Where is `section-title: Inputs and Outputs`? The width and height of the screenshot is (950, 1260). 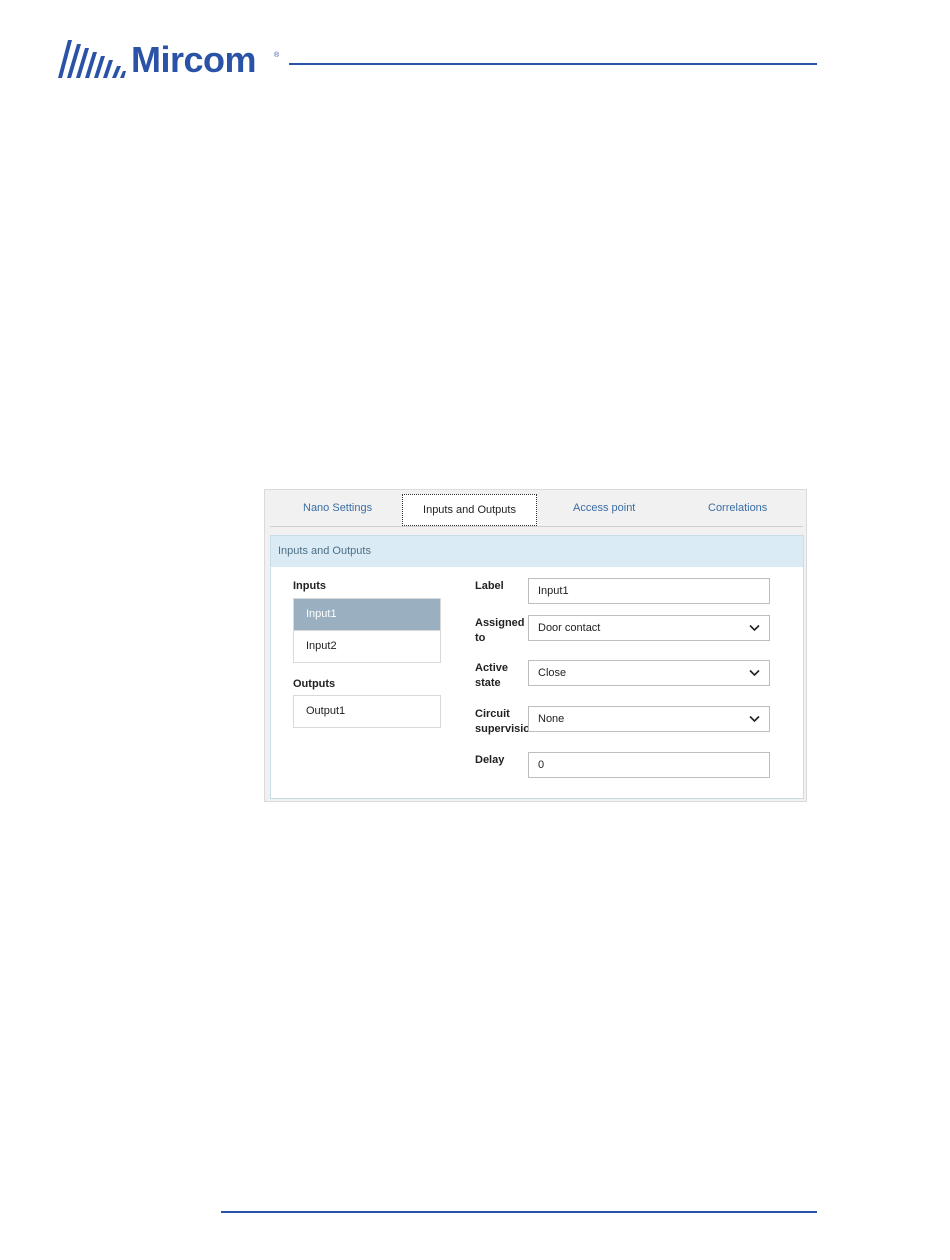
section-title: Inputs and Outputs is located at coordinates (537, 551).